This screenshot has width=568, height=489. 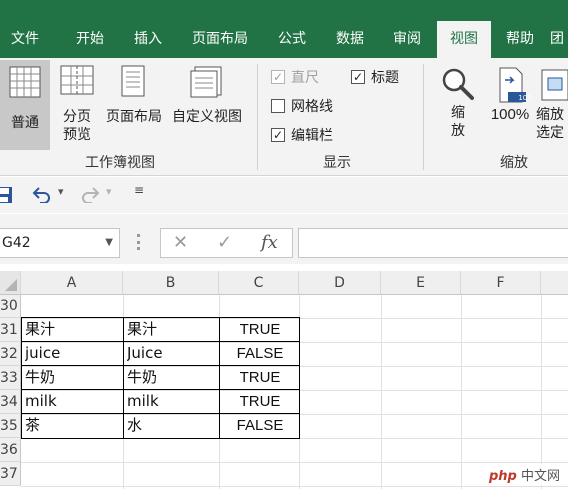 I want to click on row-header-36: 36, so click(x=10, y=450).